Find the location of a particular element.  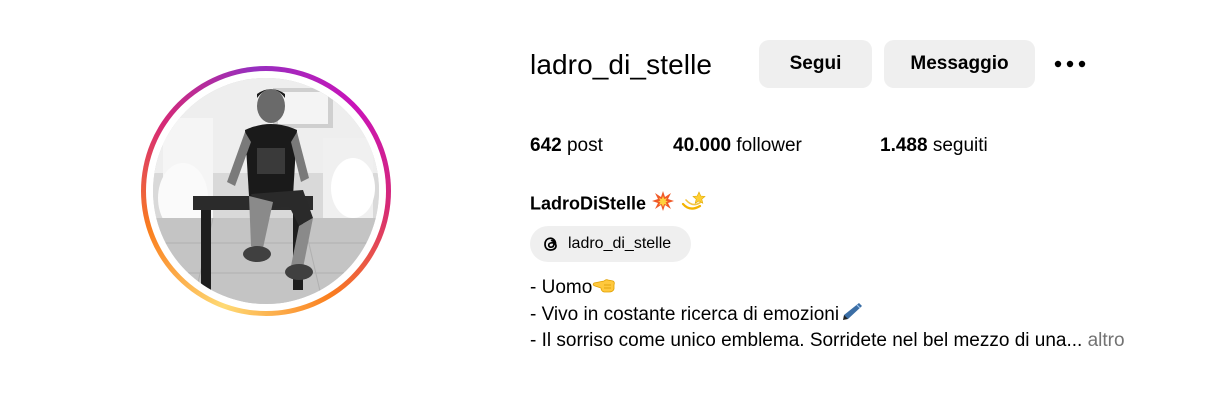

follow-button: Segui is located at coordinates (815, 64).